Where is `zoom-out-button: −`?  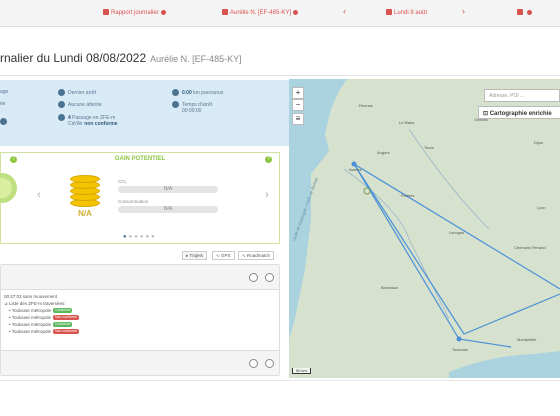 zoom-out-button: − is located at coordinates (298, 105).